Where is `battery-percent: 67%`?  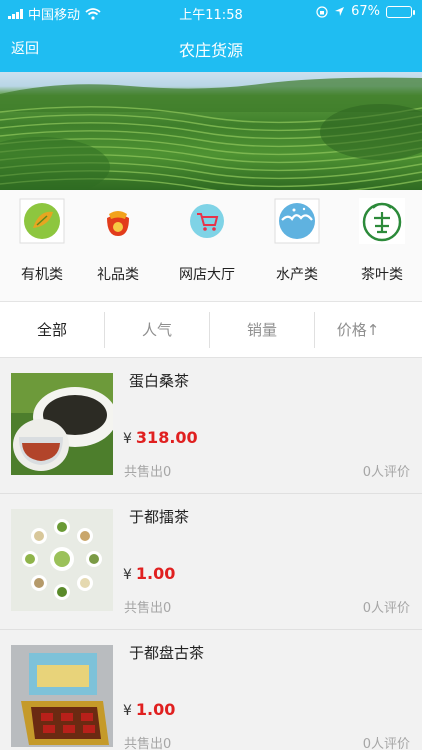
battery-percent: 67% is located at coordinates (365, 11).